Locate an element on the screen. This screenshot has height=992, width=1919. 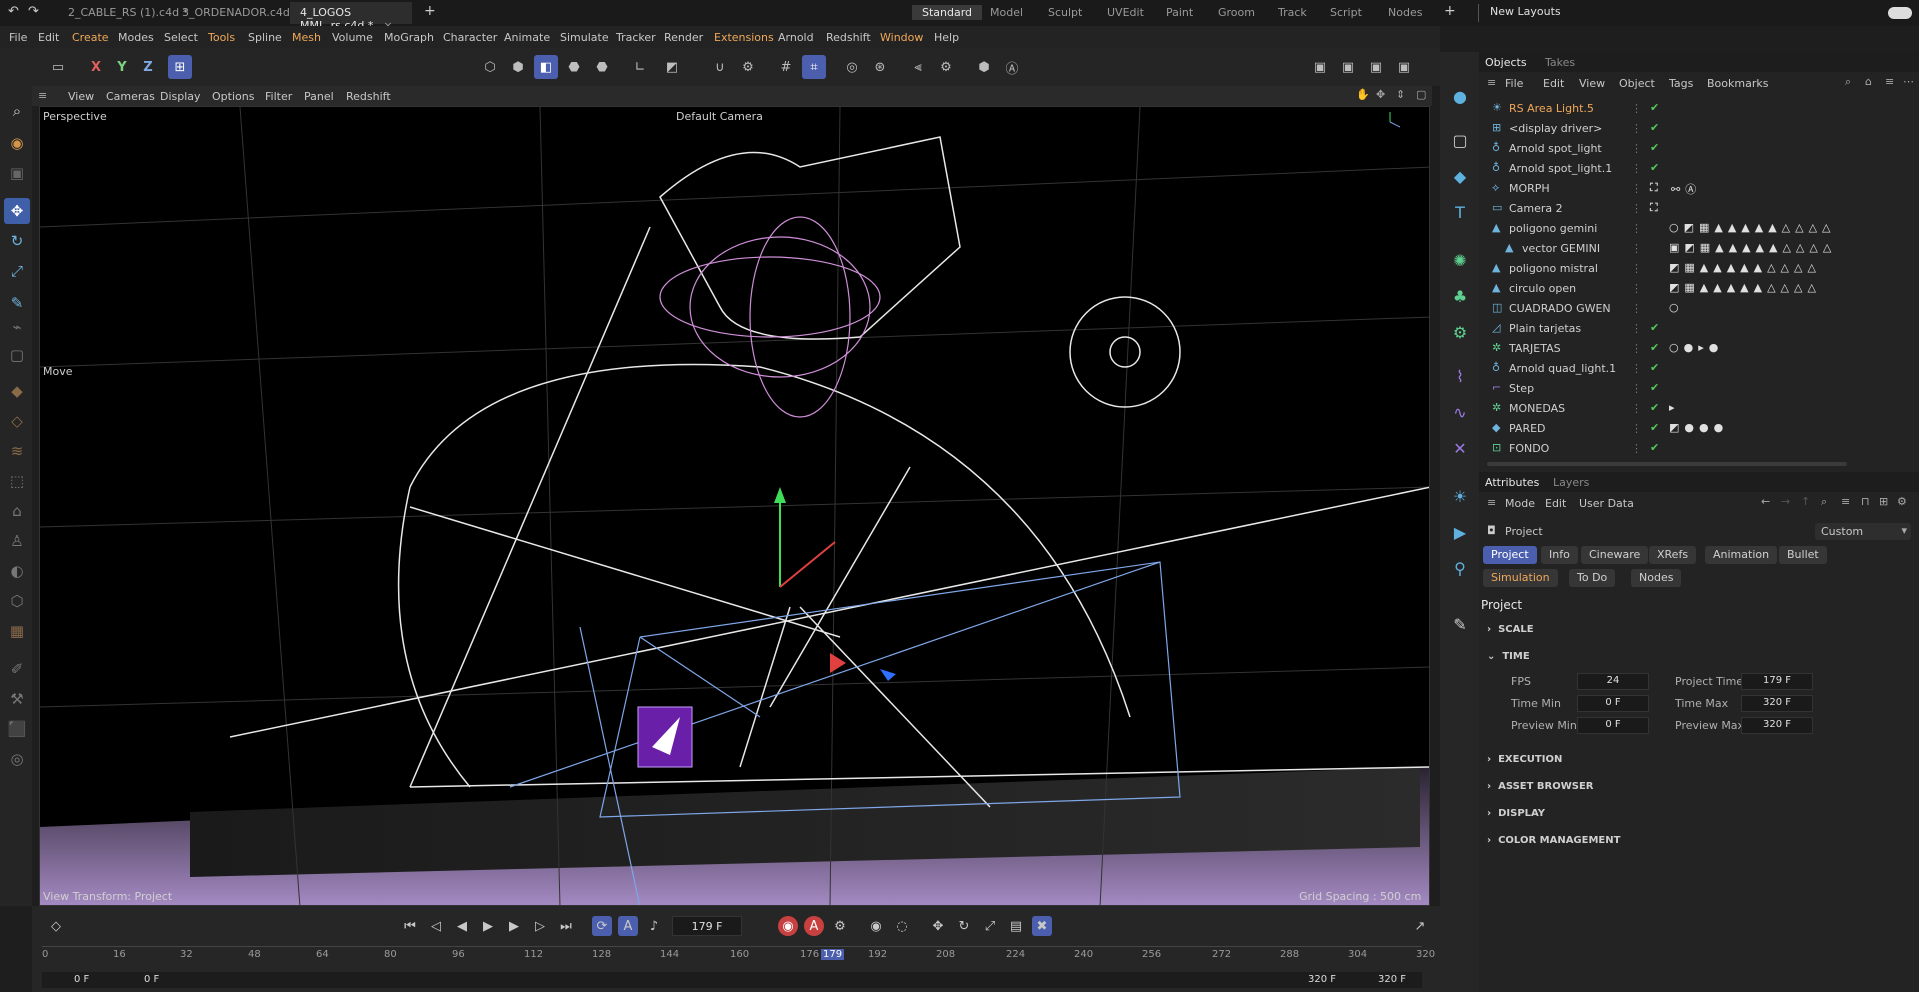
layers-icon: ≋ is located at coordinates (17, 451).